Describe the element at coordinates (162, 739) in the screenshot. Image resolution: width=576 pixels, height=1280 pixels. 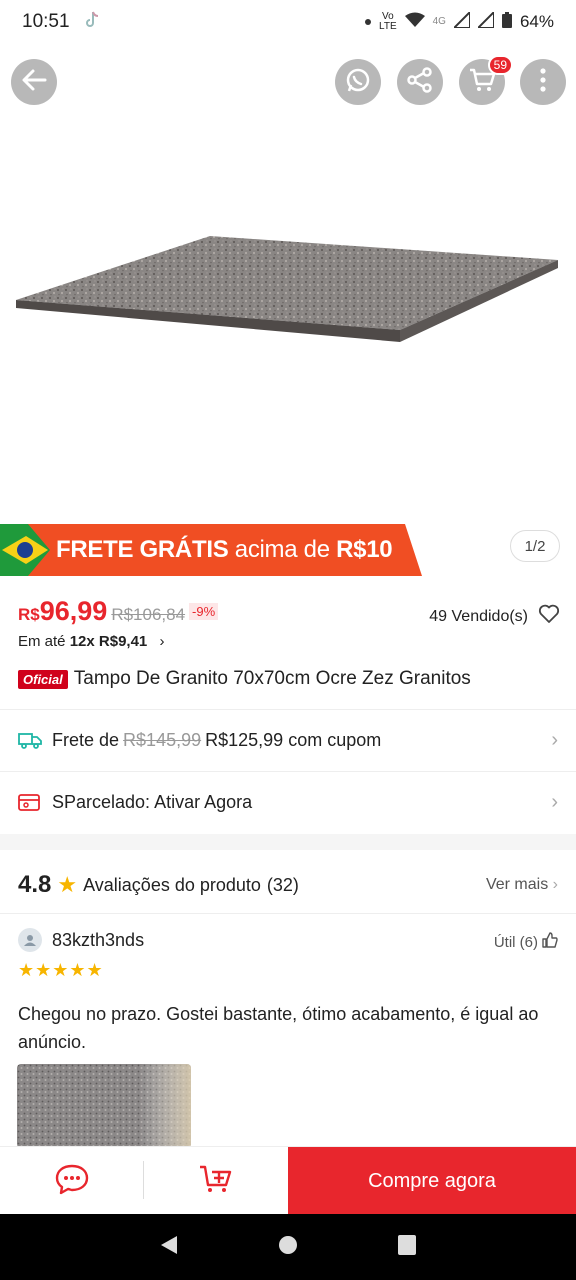
I see `shipping-old-price: R$145,99` at that location.